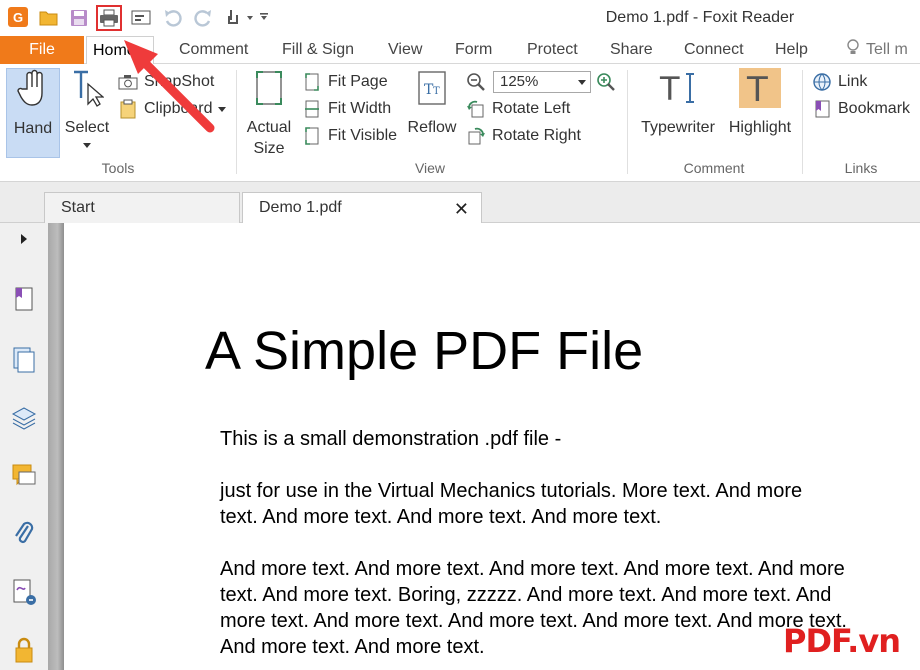 The height and width of the screenshot is (670, 920). I want to click on screen-icon, so click(141, 18).